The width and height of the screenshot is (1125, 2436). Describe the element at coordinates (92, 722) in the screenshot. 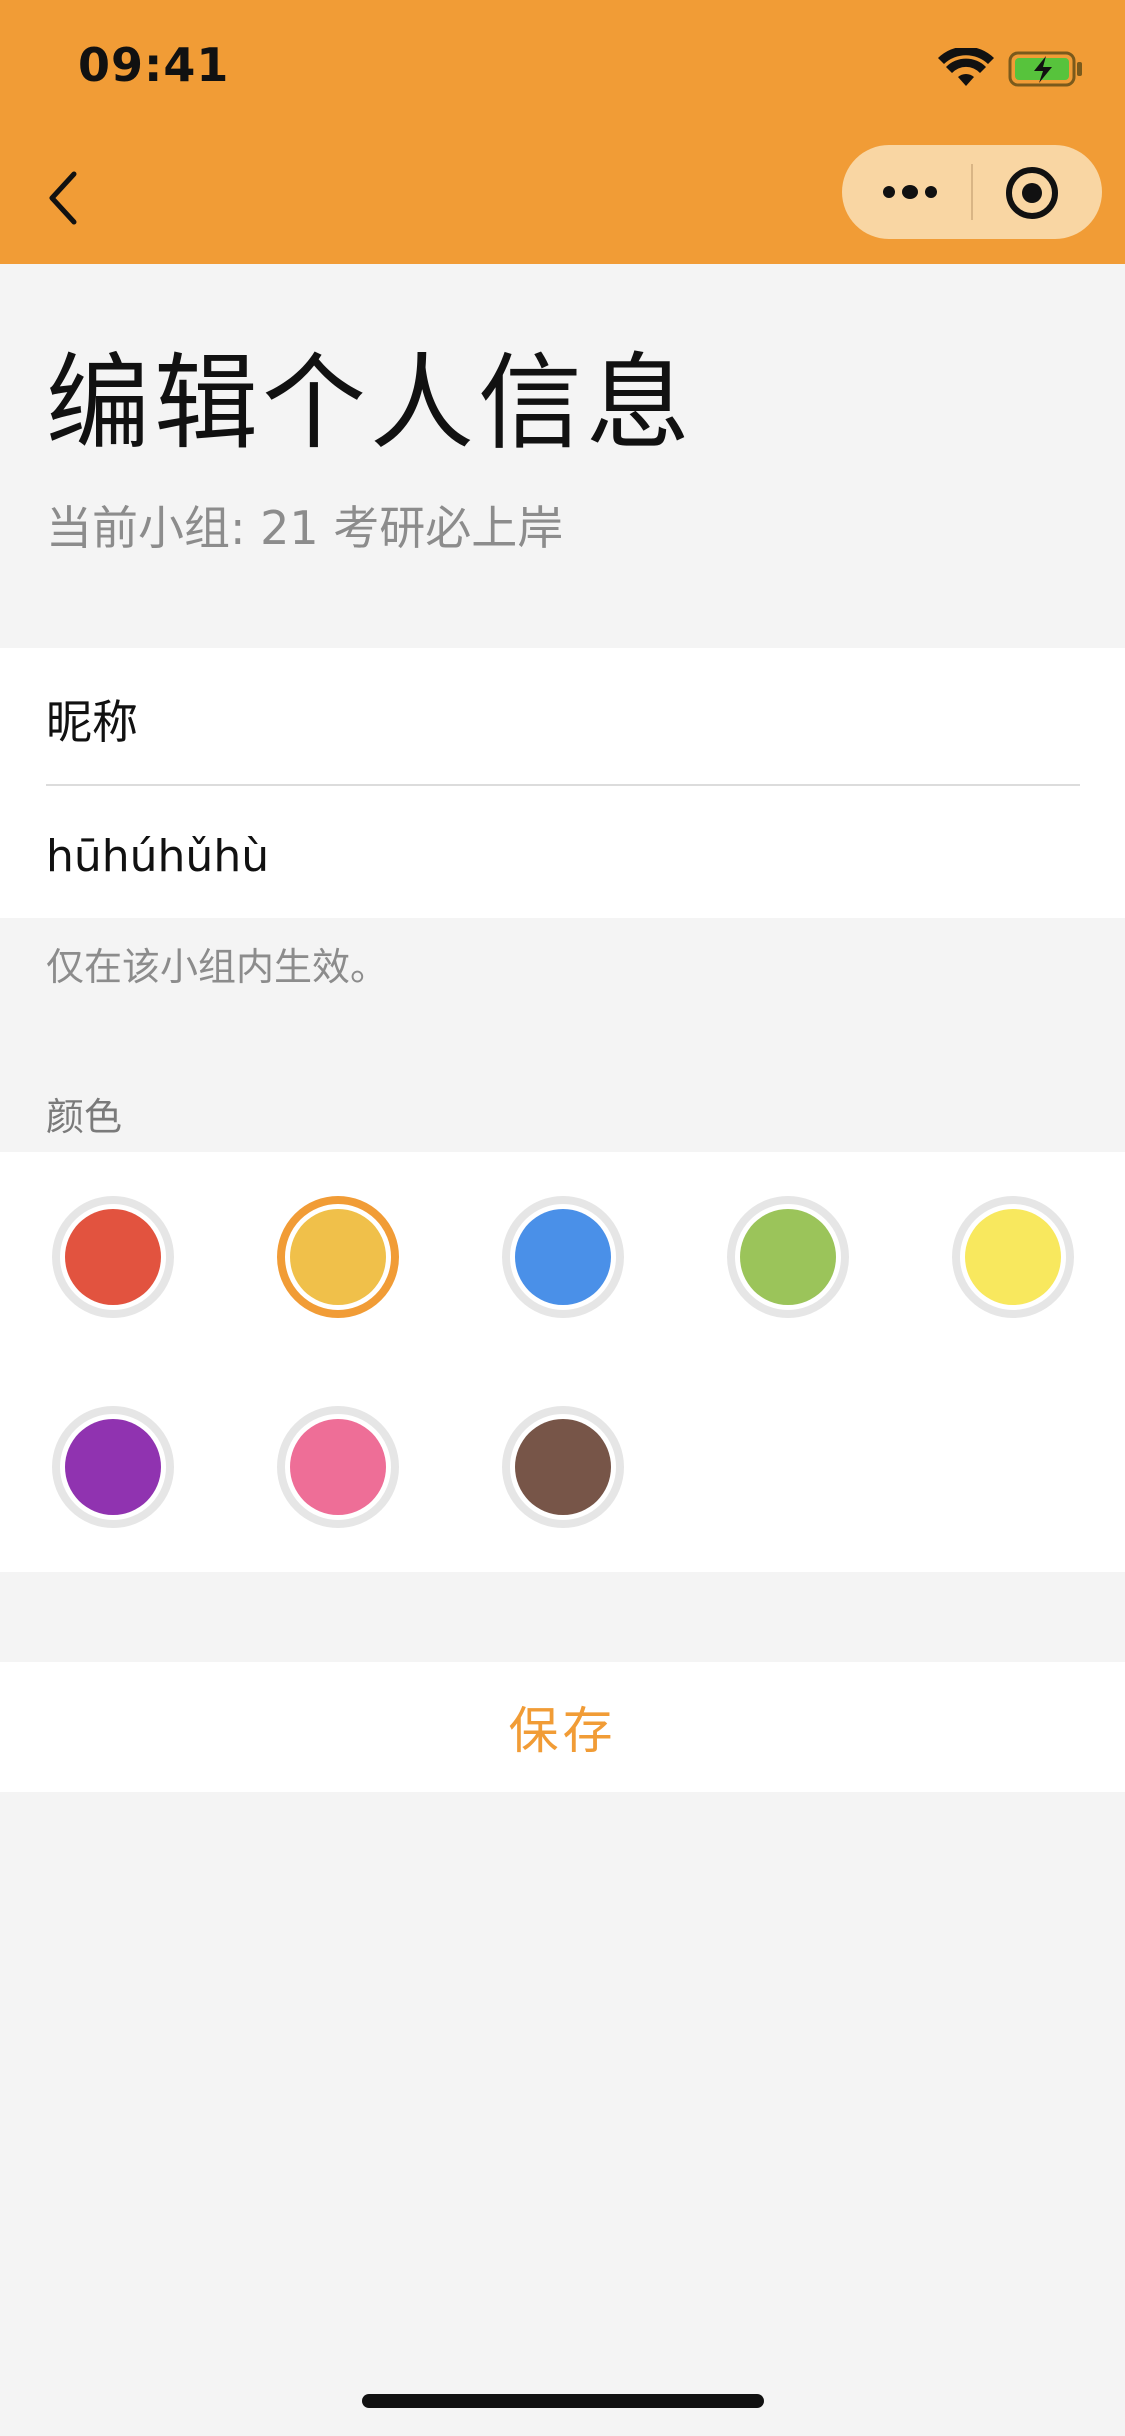

I see `nickname-label: 昵称` at that location.